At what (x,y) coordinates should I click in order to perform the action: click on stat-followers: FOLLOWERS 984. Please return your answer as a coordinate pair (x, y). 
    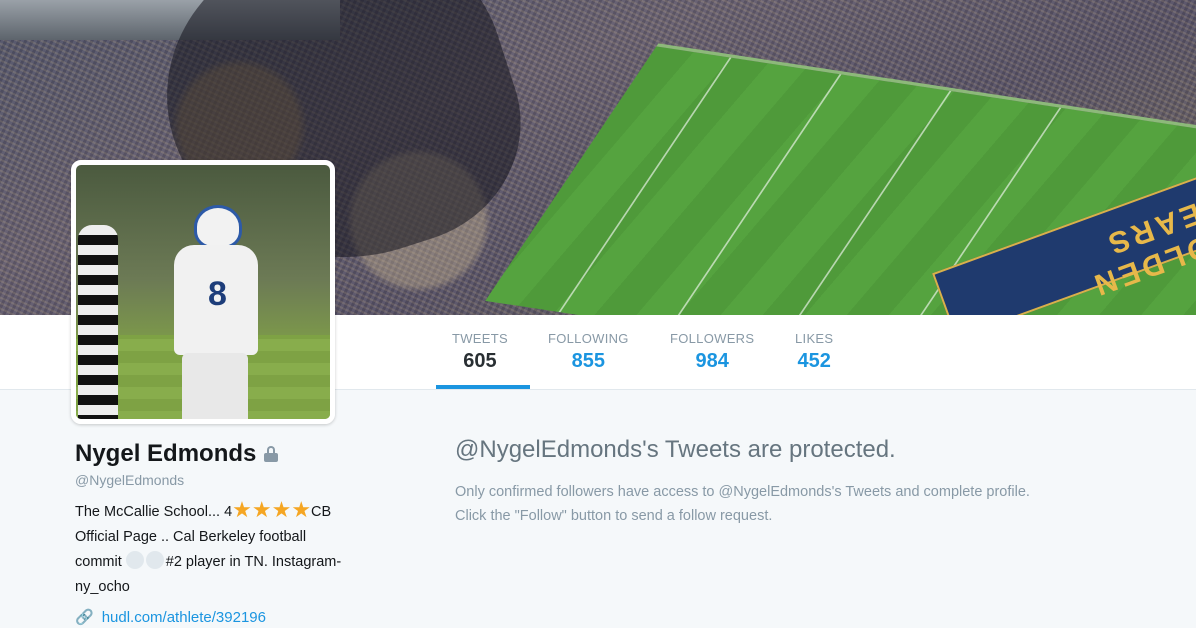
    Looking at the image, I should click on (712, 352).